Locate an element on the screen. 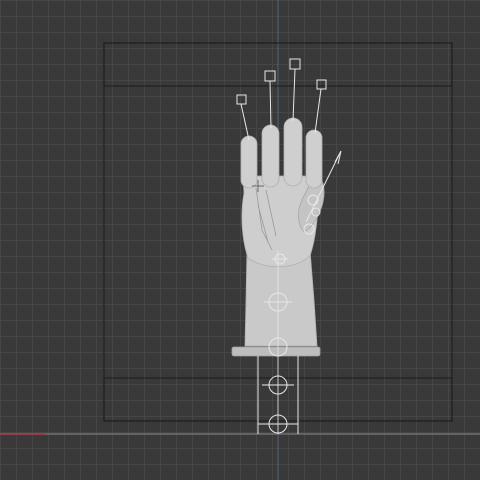 This screenshot has width=480, height=480. middle-finger-mesh is located at coordinates (293, 152).